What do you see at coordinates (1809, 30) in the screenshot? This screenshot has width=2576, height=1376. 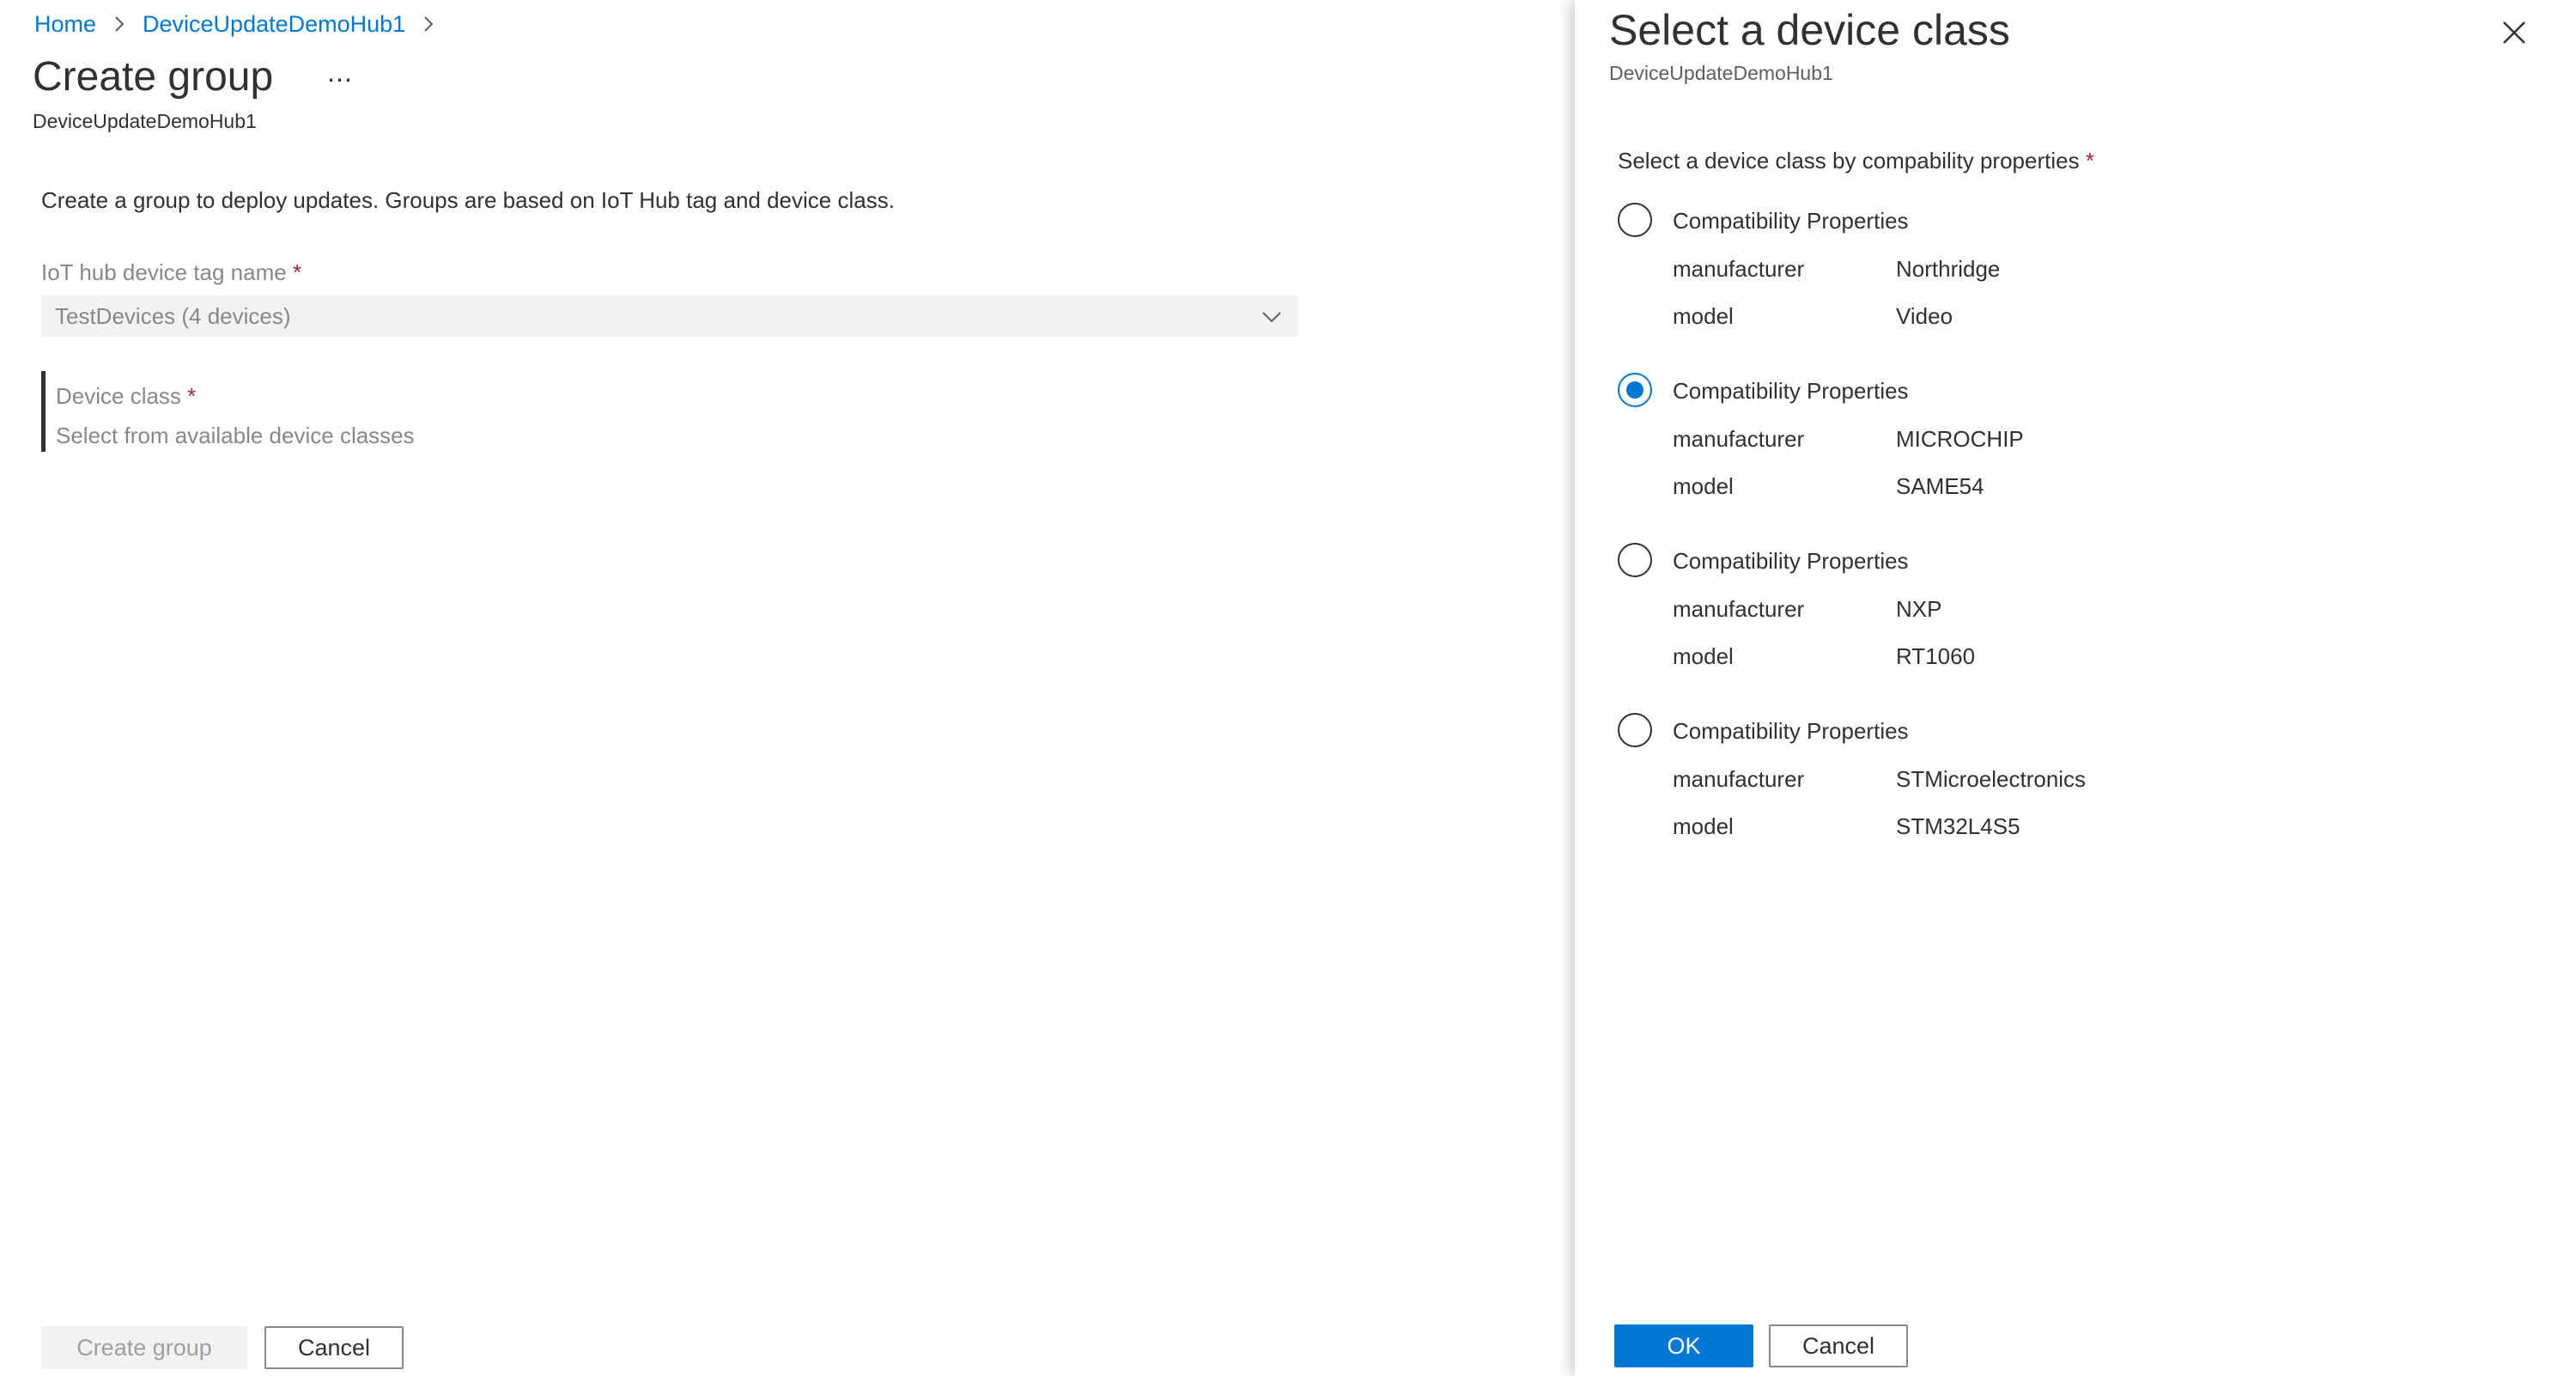 I see `panel-title: Select a device class` at bounding box center [1809, 30].